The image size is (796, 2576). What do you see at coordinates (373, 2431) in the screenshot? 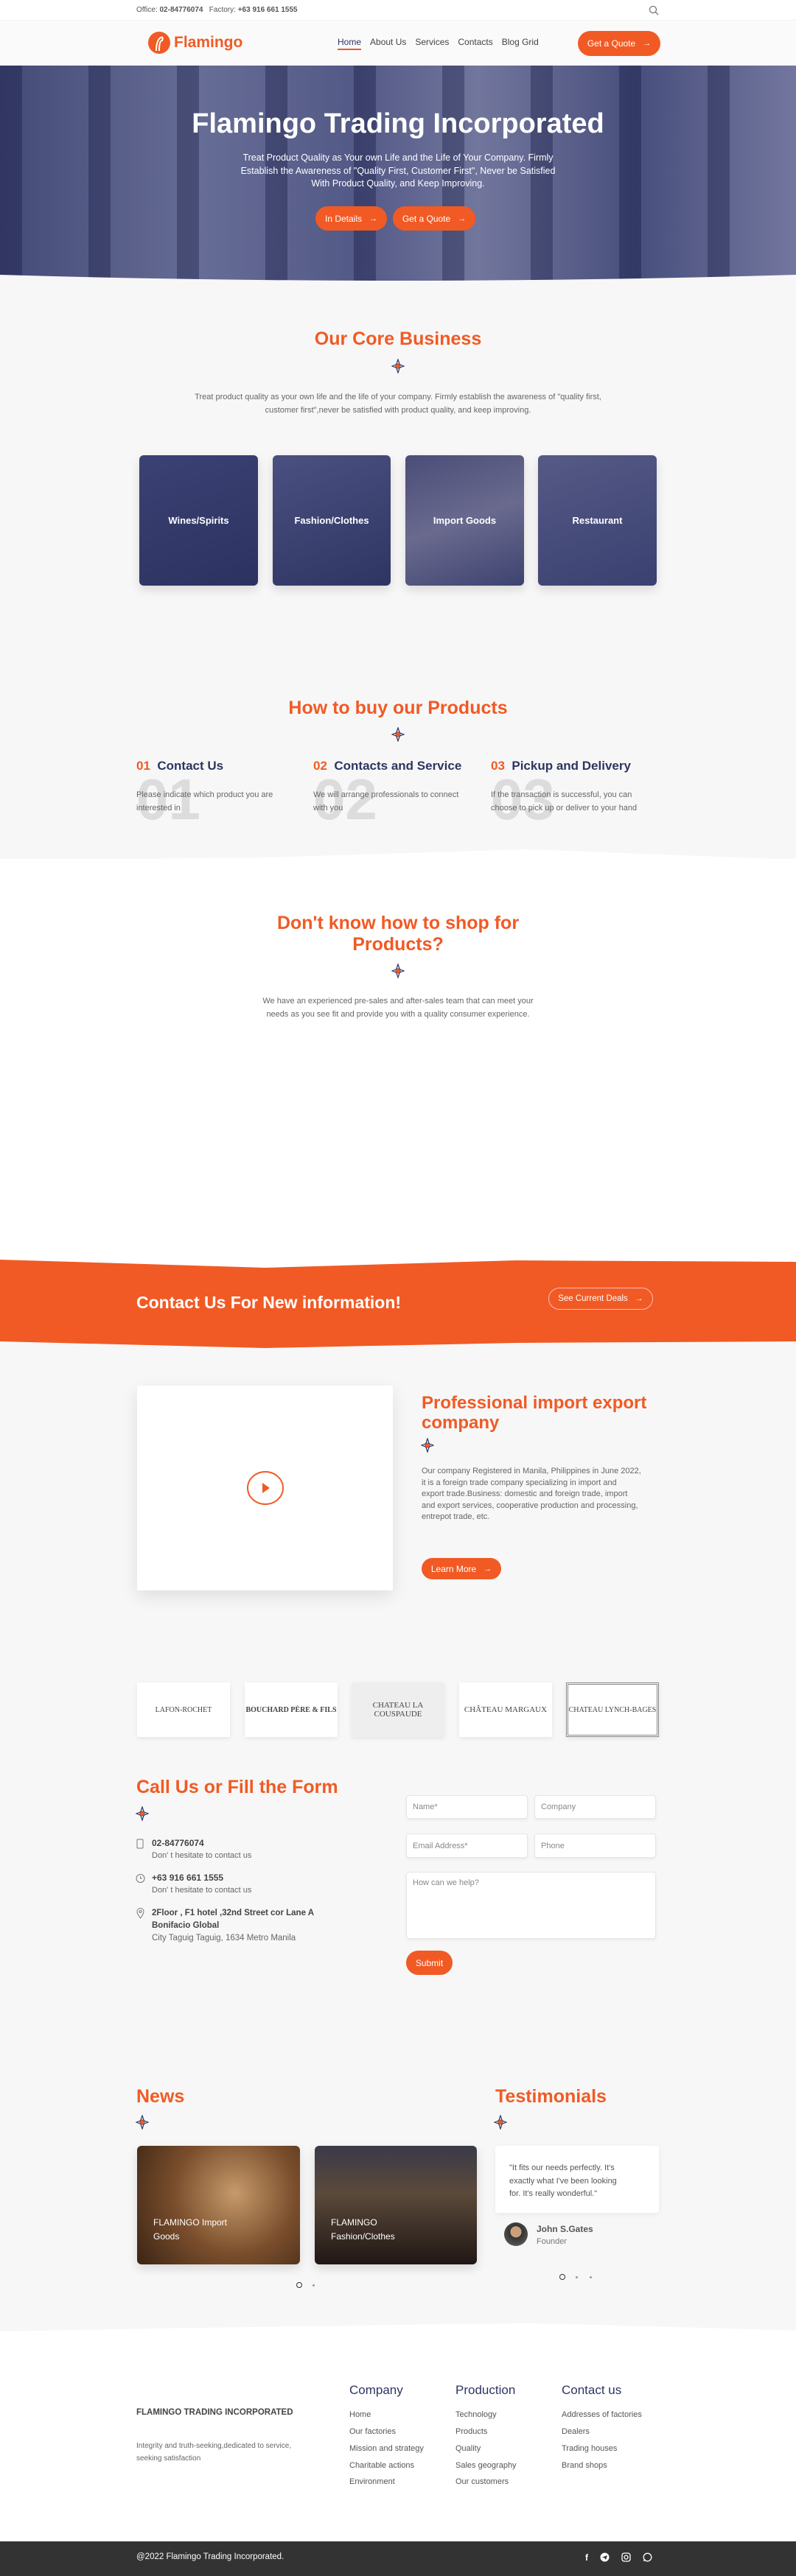
I see `footer-link: Our factories` at bounding box center [373, 2431].